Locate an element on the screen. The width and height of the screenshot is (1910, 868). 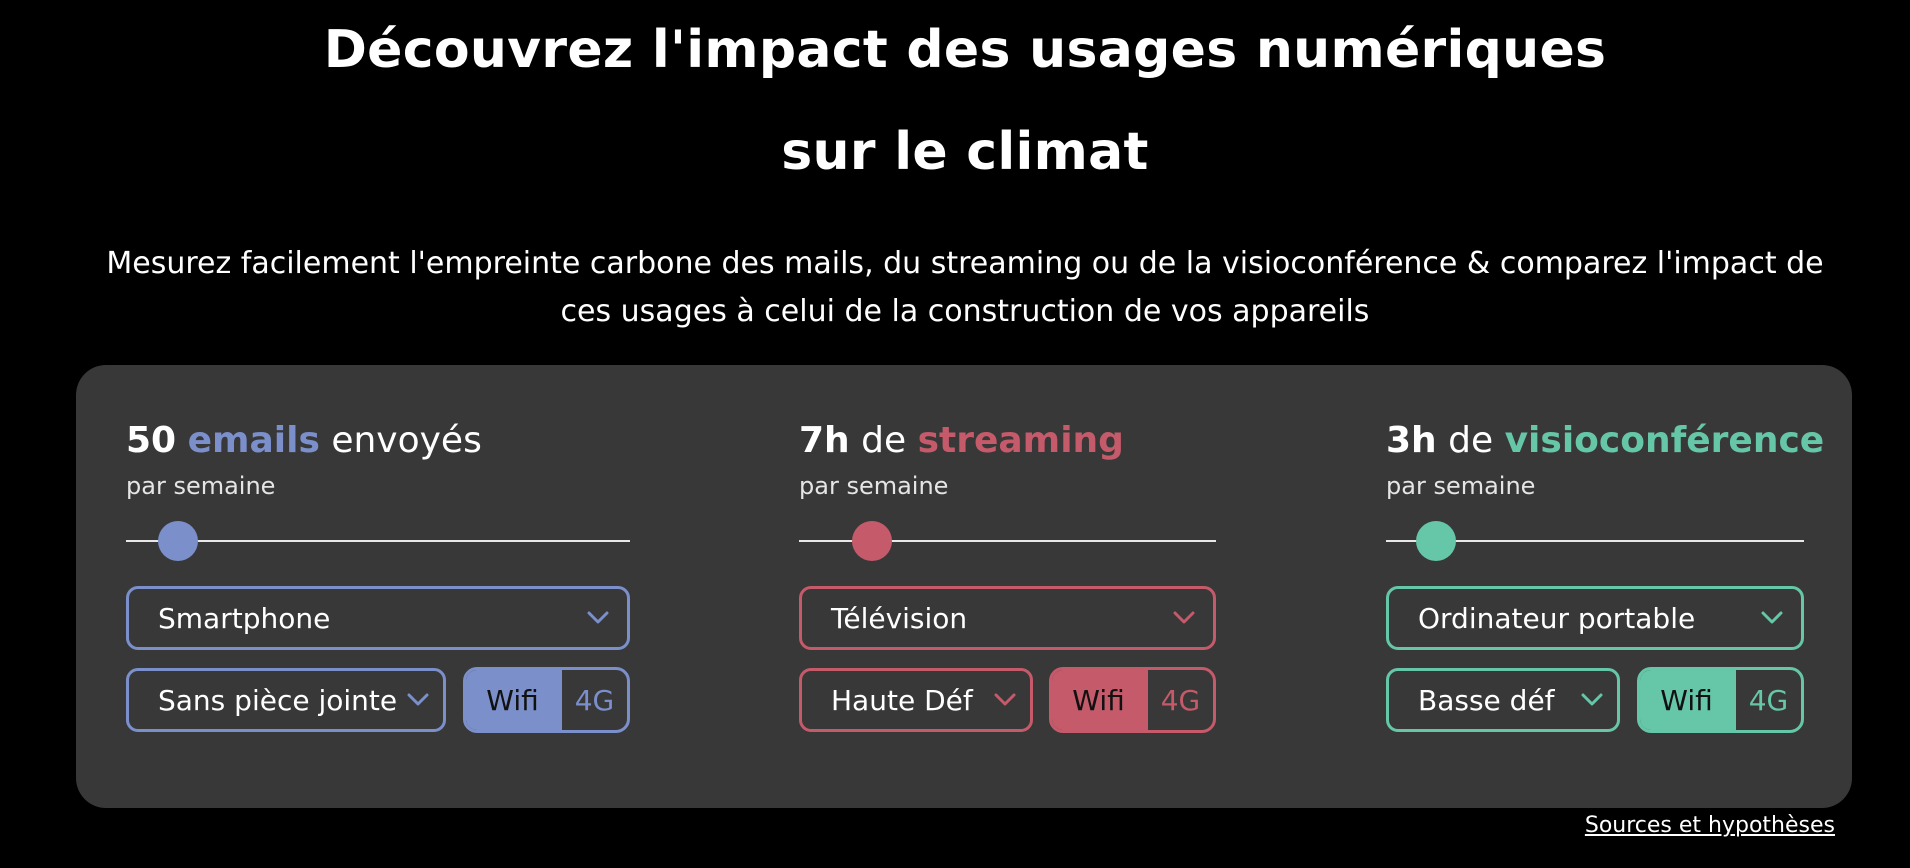
sources-link: Sources et hypothèses is located at coordinates (1710, 825).